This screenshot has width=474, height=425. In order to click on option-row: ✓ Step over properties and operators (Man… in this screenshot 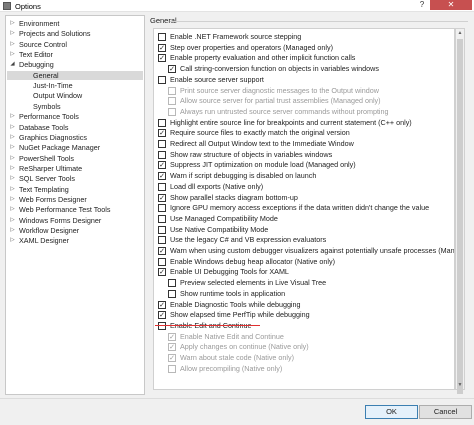, I will do `click(304, 48)`.